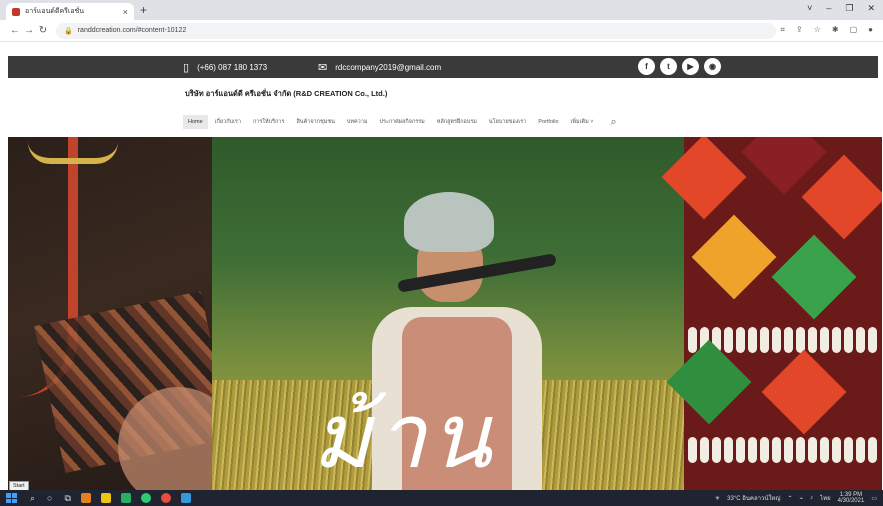  I want to click on restore-button: ❐, so click(849, 8).